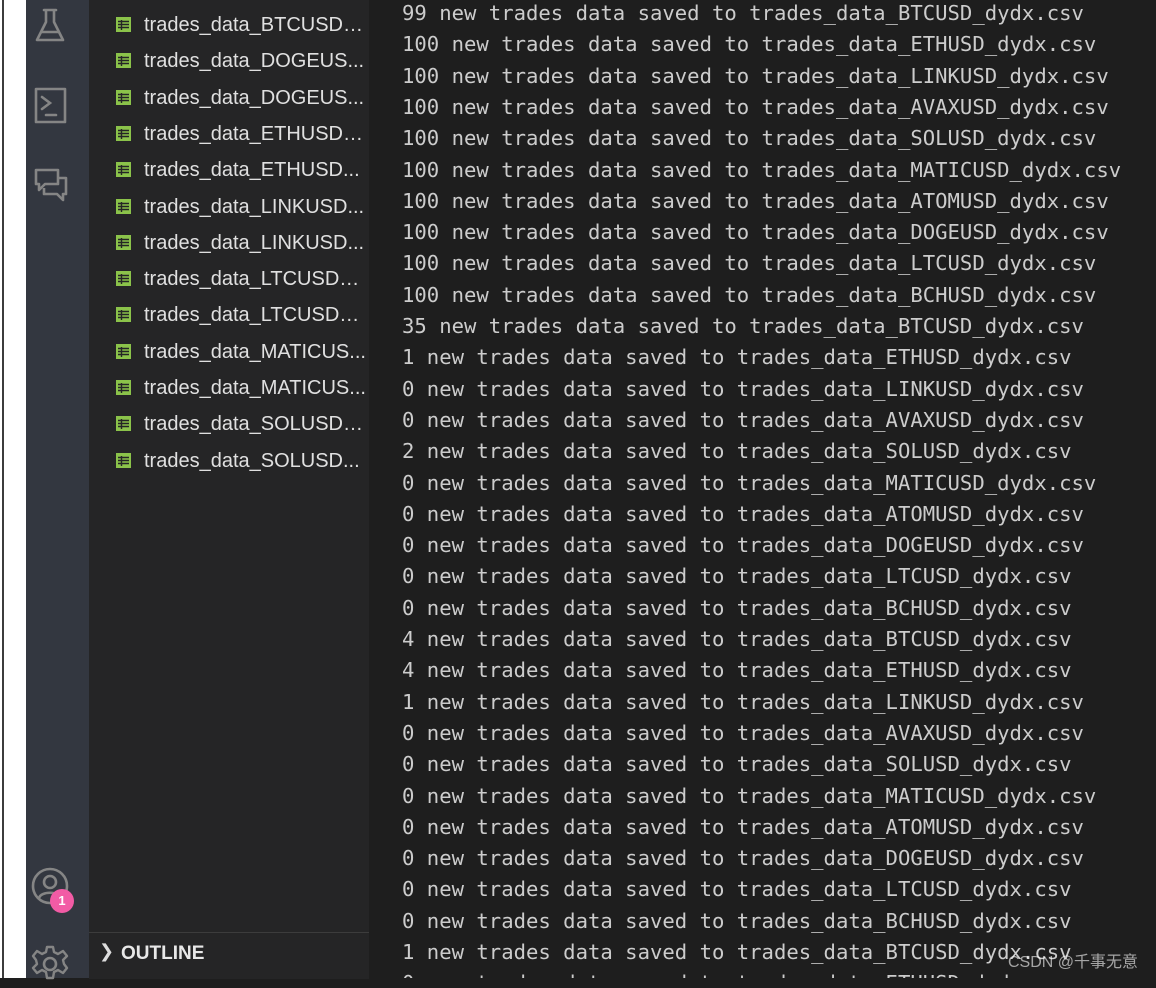  What do you see at coordinates (50, 964) in the screenshot?
I see `settings-gear-icon` at bounding box center [50, 964].